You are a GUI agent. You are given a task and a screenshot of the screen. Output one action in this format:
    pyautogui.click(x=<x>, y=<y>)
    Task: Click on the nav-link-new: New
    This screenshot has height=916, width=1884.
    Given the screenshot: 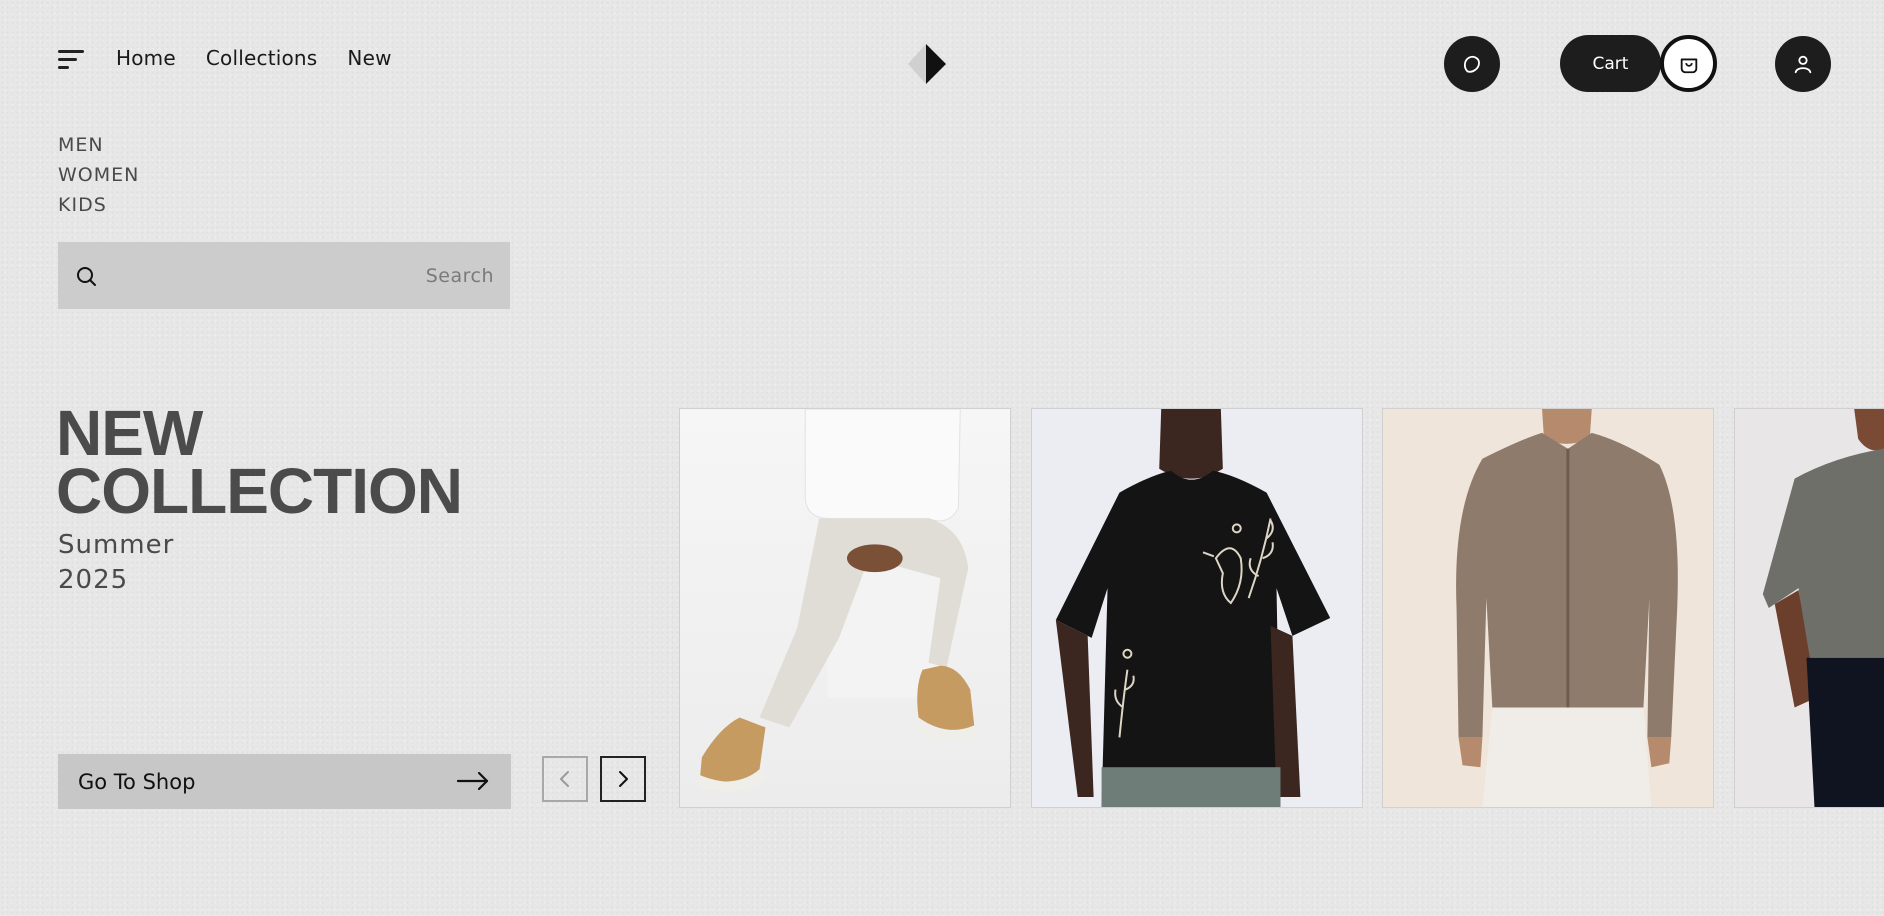 What is the action you would take?
    pyautogui.click(x=369, y=58)
    